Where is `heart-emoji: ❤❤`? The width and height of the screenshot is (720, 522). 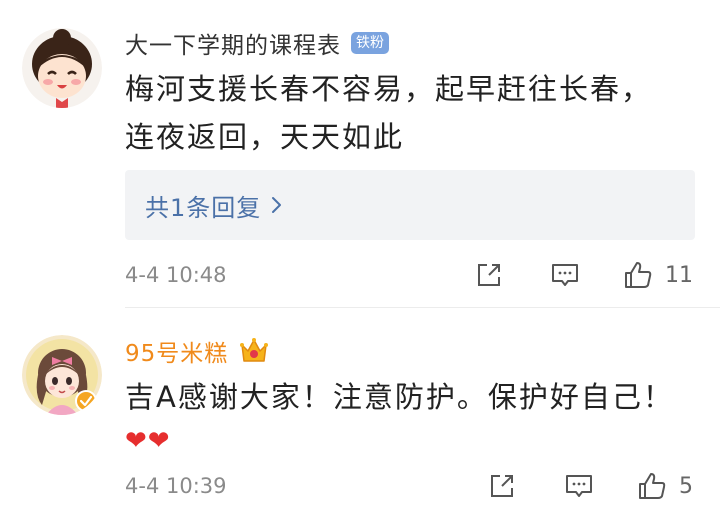 heart-emoji: ❤❤ is located at coordinates (148, 441).